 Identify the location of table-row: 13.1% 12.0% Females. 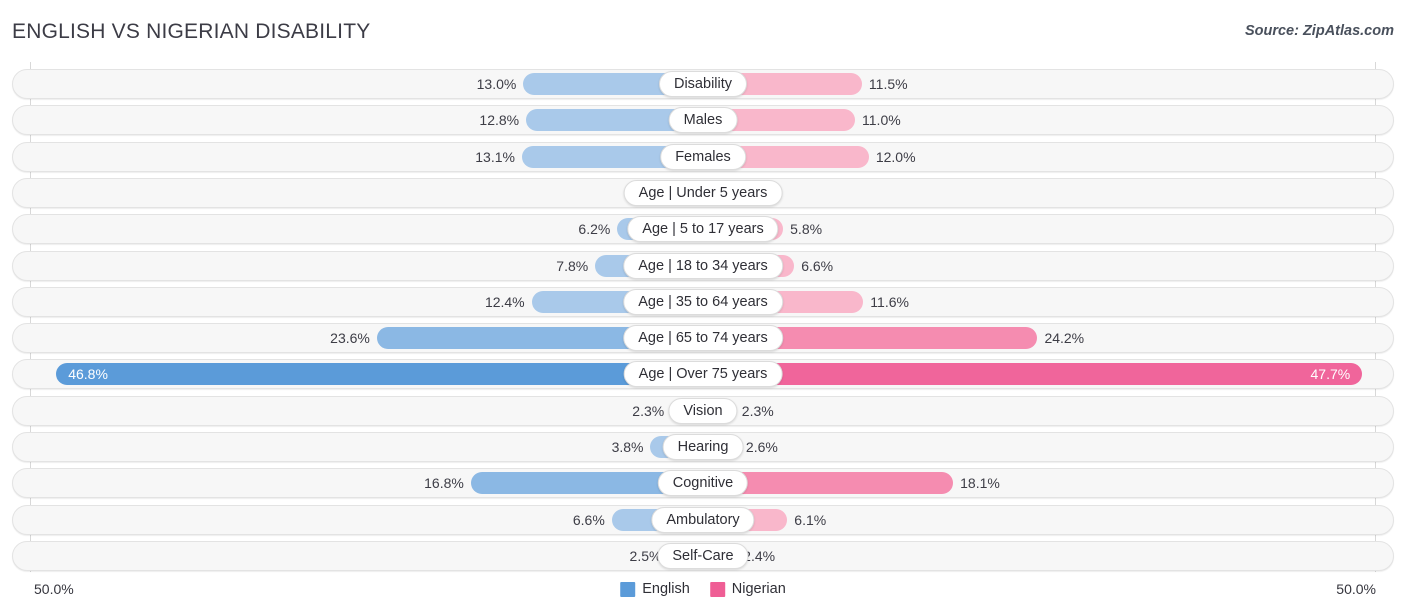
(703, 156).